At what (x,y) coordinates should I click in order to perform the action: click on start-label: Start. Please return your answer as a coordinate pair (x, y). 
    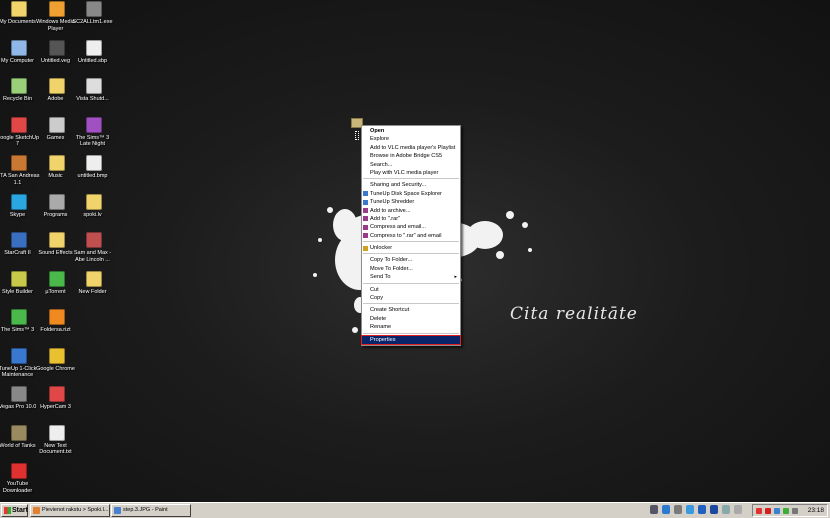
    Looking at the image, I should click on (20, 510).